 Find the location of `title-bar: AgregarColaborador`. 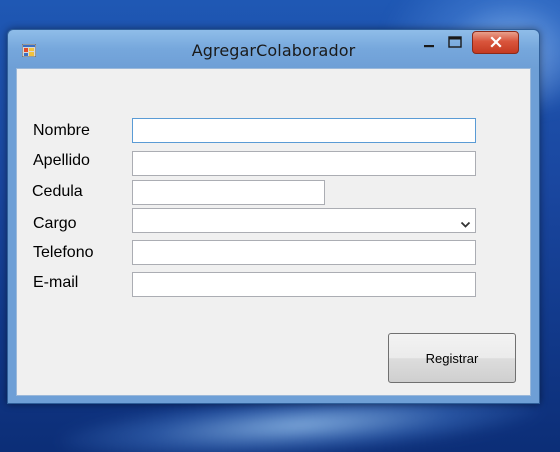

title-bar: AgregarColaborador is located at coordinates (273, 49).